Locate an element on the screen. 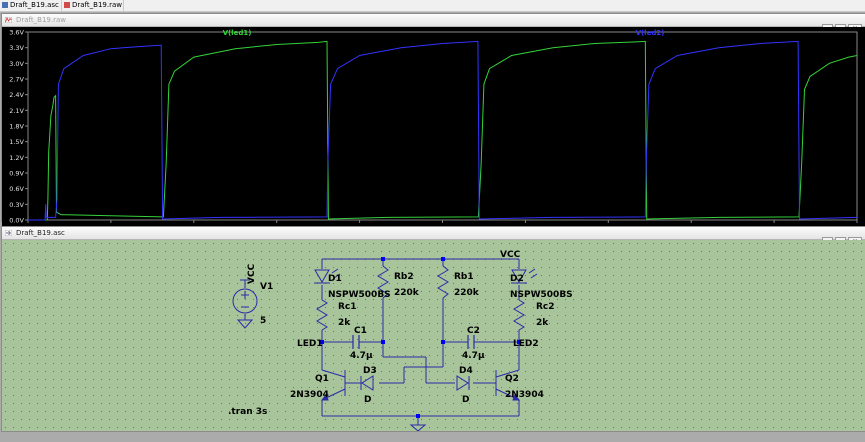 This screenshot has width=865, height=442. legend-trace-label: V(led2) is located at coordinates (650, 33).